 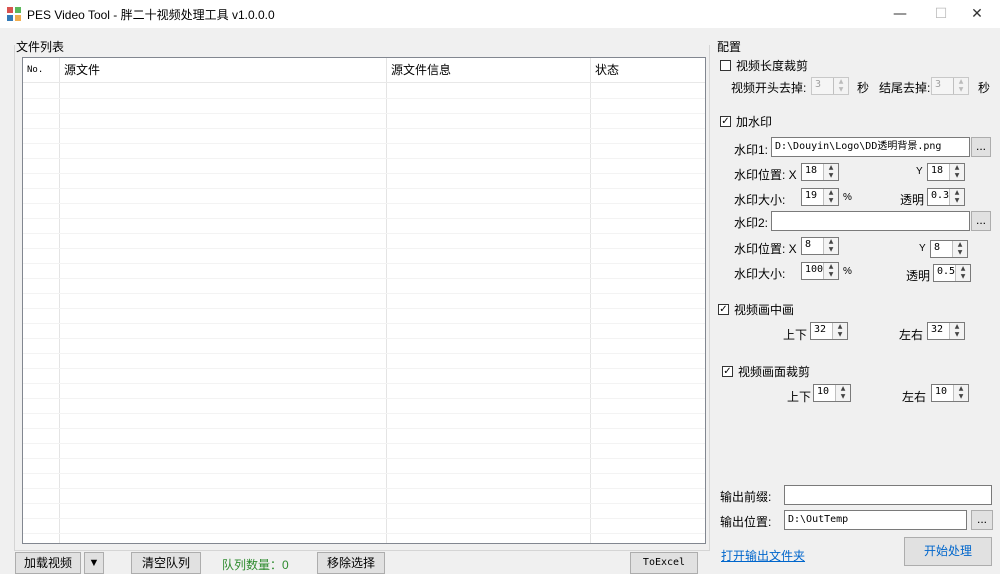 I want to click on watermark2-size-stepper: 100 ▲ ▼, so click(x=820, y=271).